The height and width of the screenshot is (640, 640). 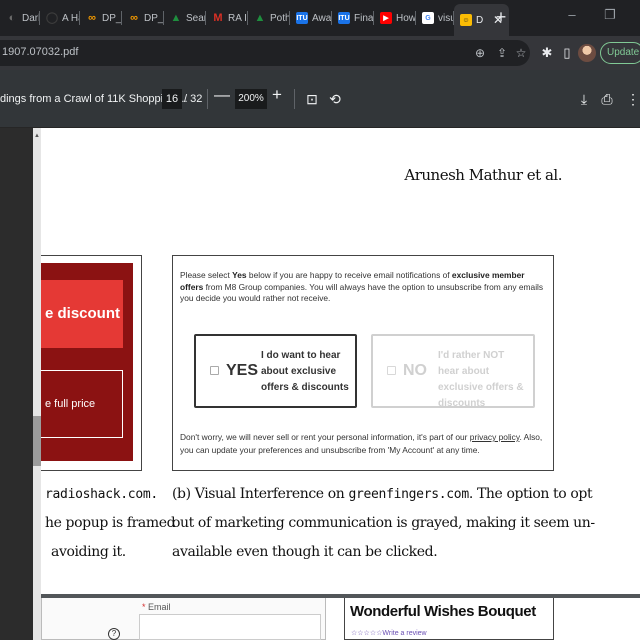 I want to click on tab: ▲ Sear, so click(x=185, y=18).